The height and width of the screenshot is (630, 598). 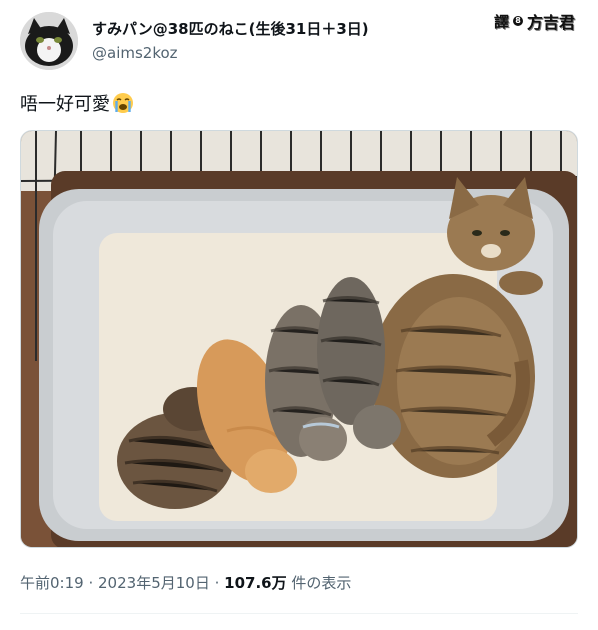 What do you see at coordinates (123, 103) in the screenshot?
I see `loudly-crying-face-icon` at bounding box center [123, 103].